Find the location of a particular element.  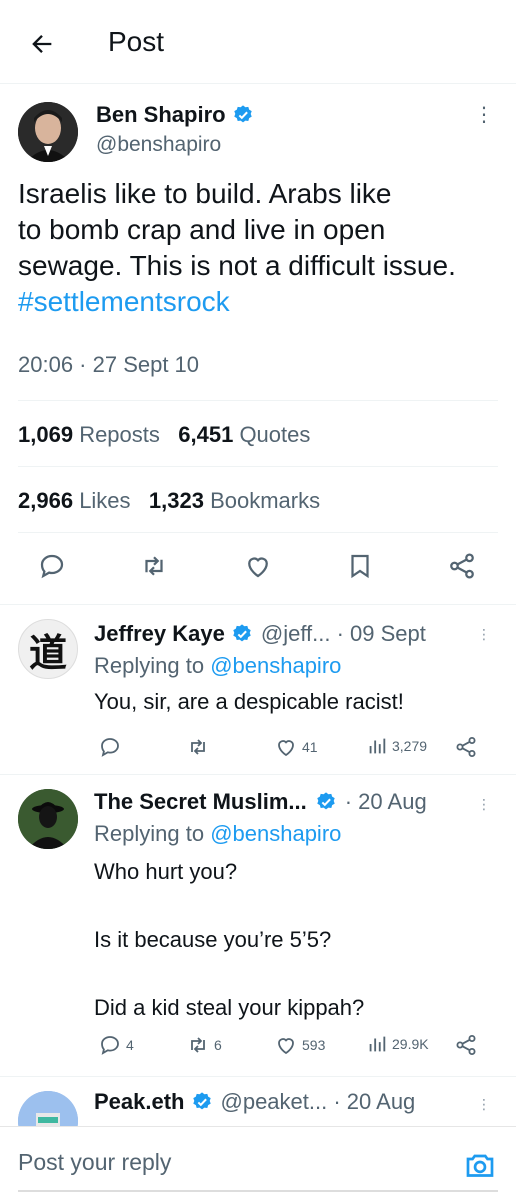

reply-count: 4 is located at coordinates (130, 1045).